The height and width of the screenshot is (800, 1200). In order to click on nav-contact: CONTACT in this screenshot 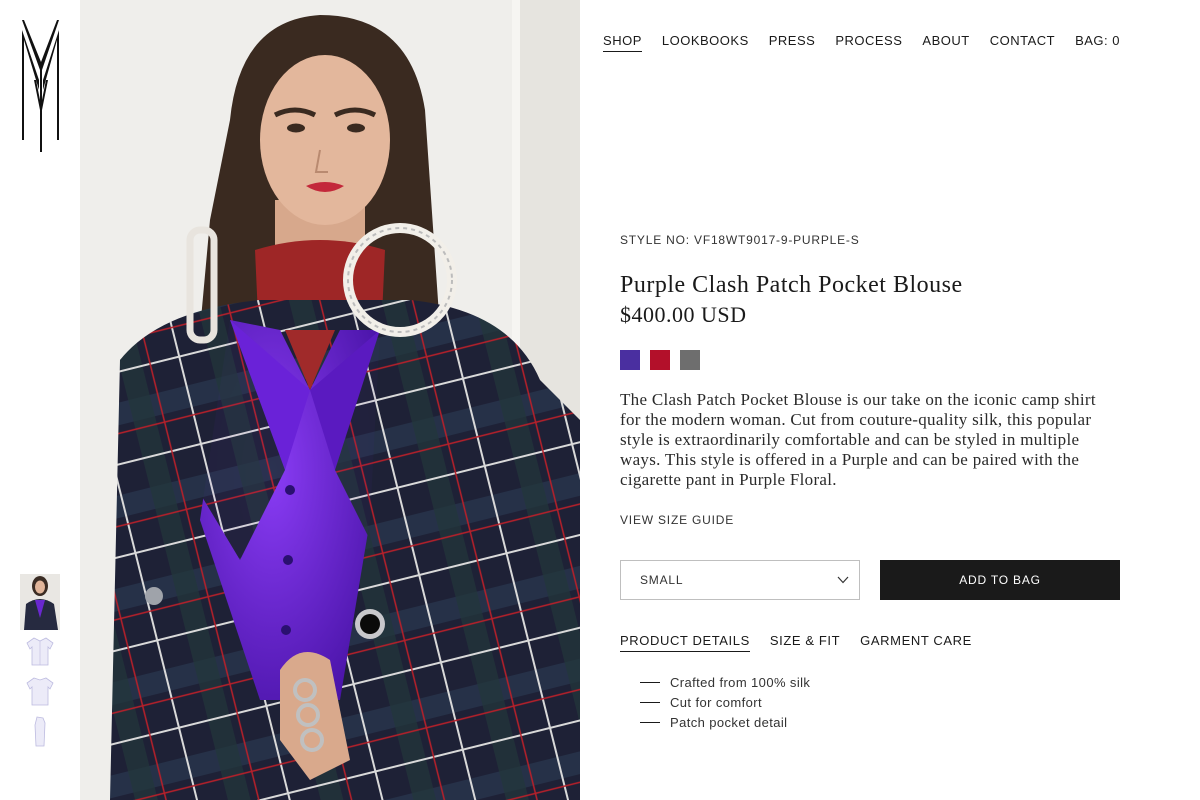, I will do `click(1022, 42)`.